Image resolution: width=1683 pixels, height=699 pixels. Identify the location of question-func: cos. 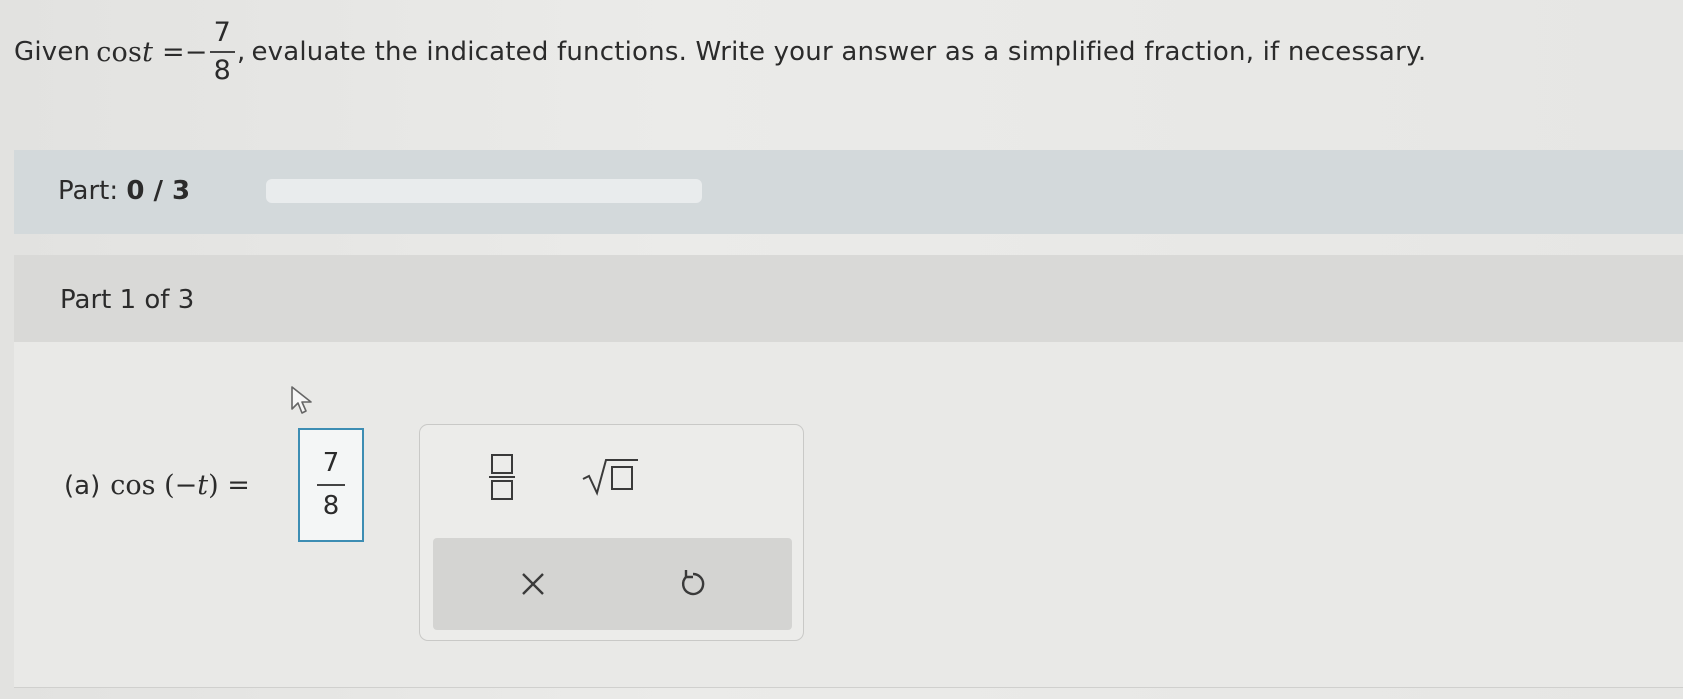
(119, 52).